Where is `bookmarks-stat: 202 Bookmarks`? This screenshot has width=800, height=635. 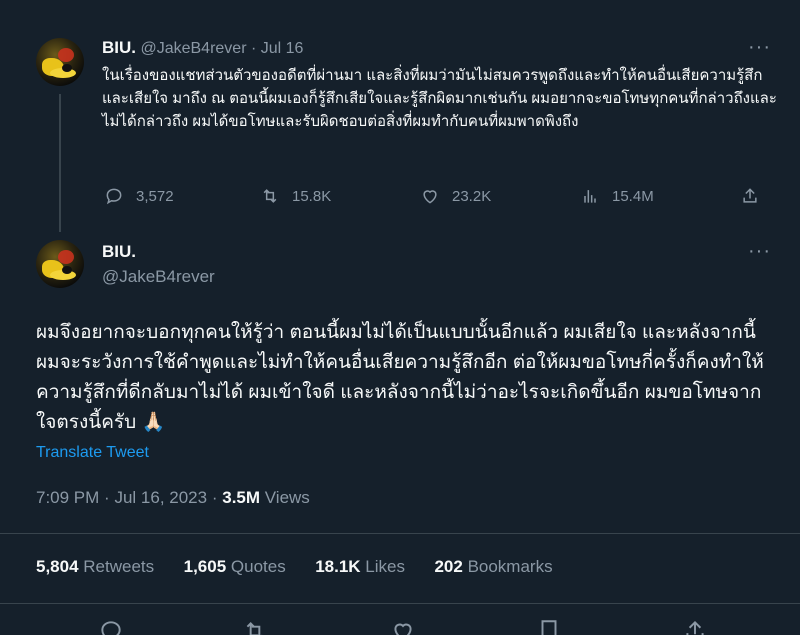
bookmarks-stat: 202 Bookmarks is located at coordinates (493, 566).